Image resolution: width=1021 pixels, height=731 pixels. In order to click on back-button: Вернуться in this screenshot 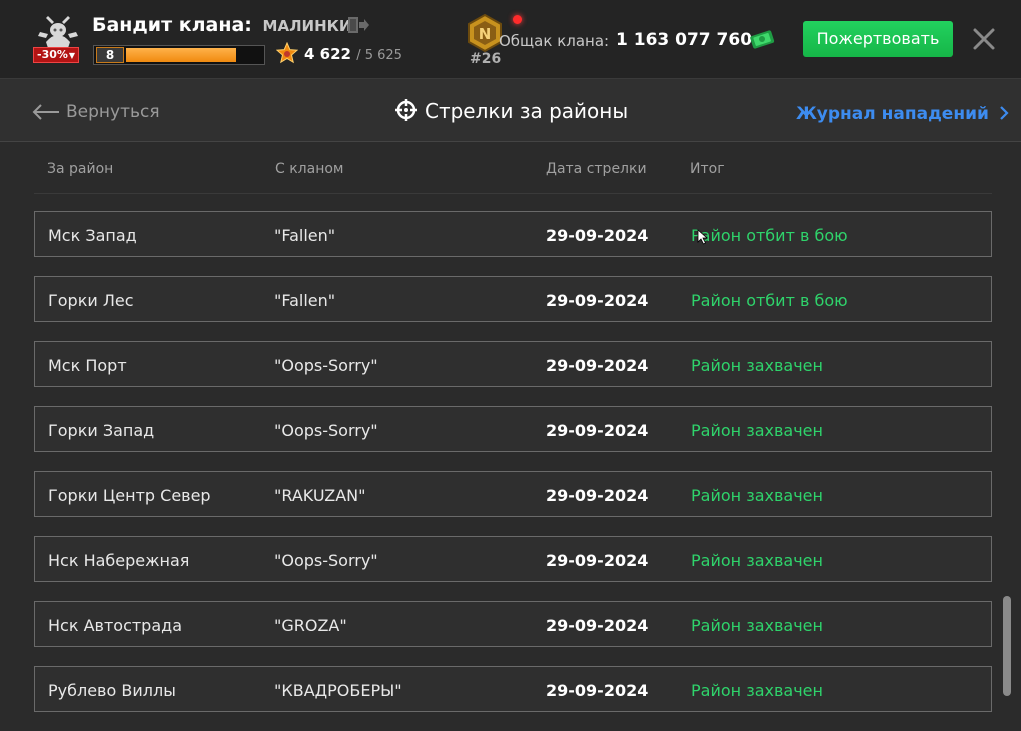, I will do `click(96, 113)`.